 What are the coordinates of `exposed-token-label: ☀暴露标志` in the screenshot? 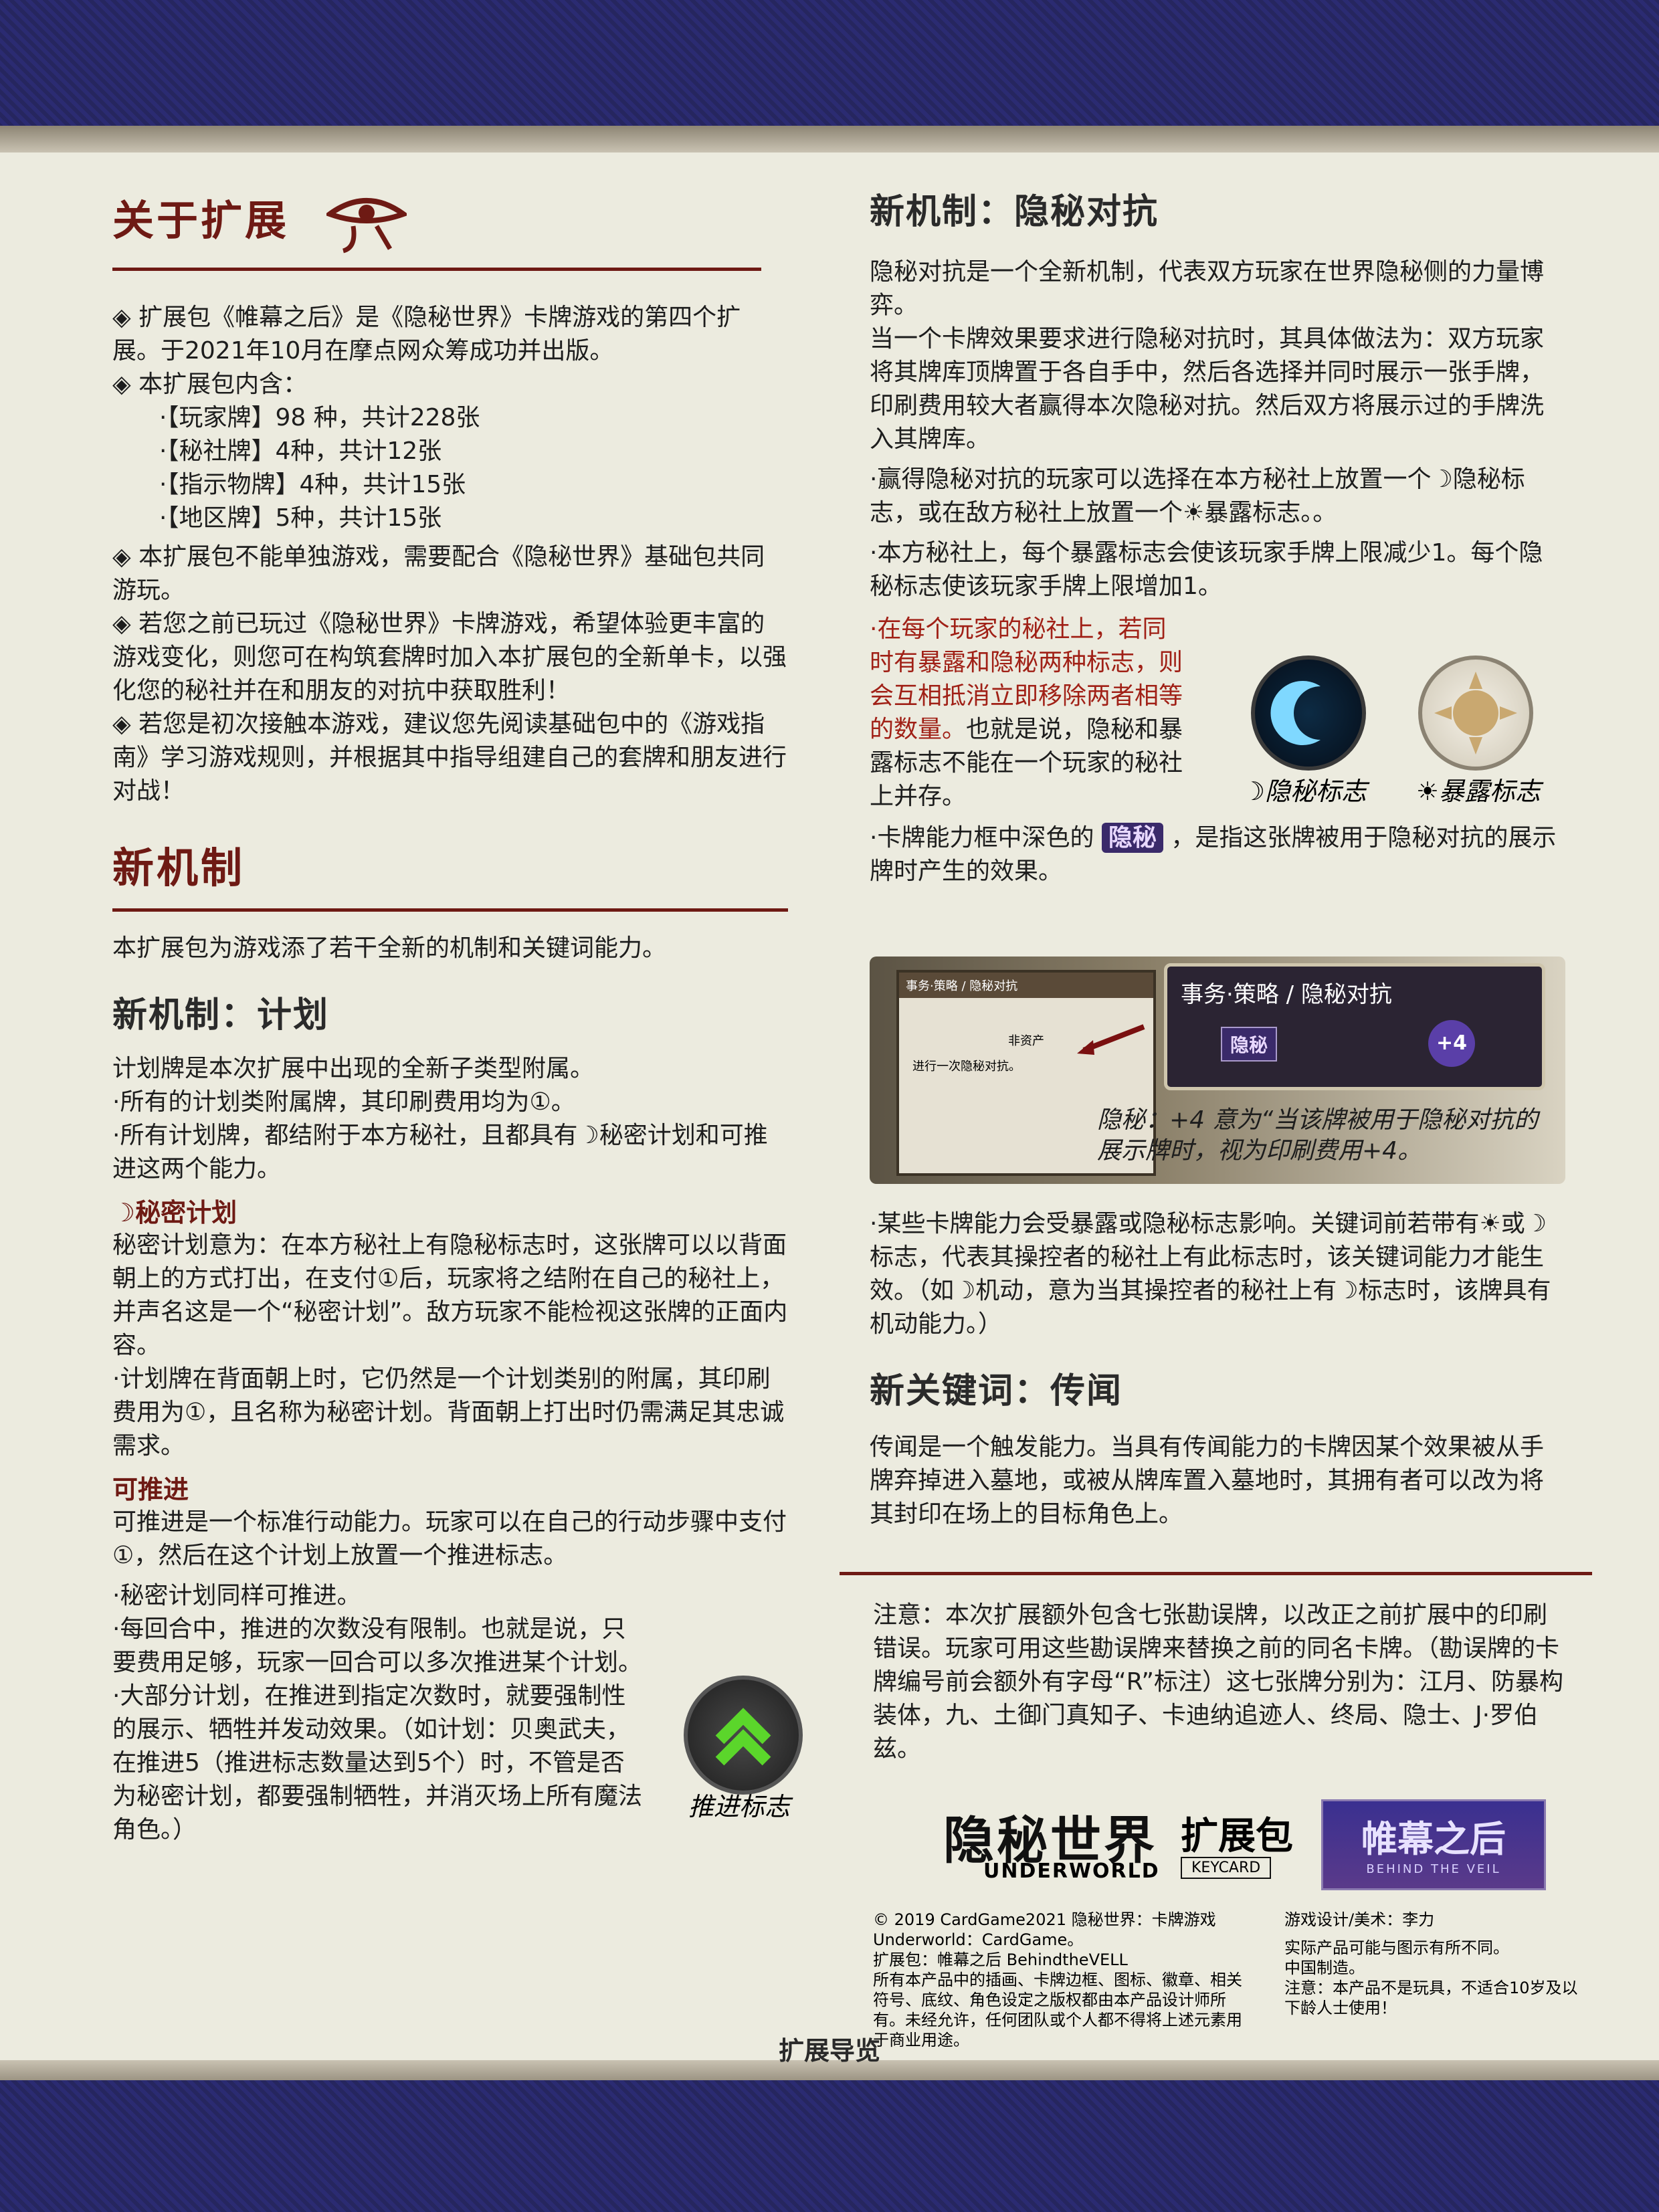 It's located at (1478, 791).